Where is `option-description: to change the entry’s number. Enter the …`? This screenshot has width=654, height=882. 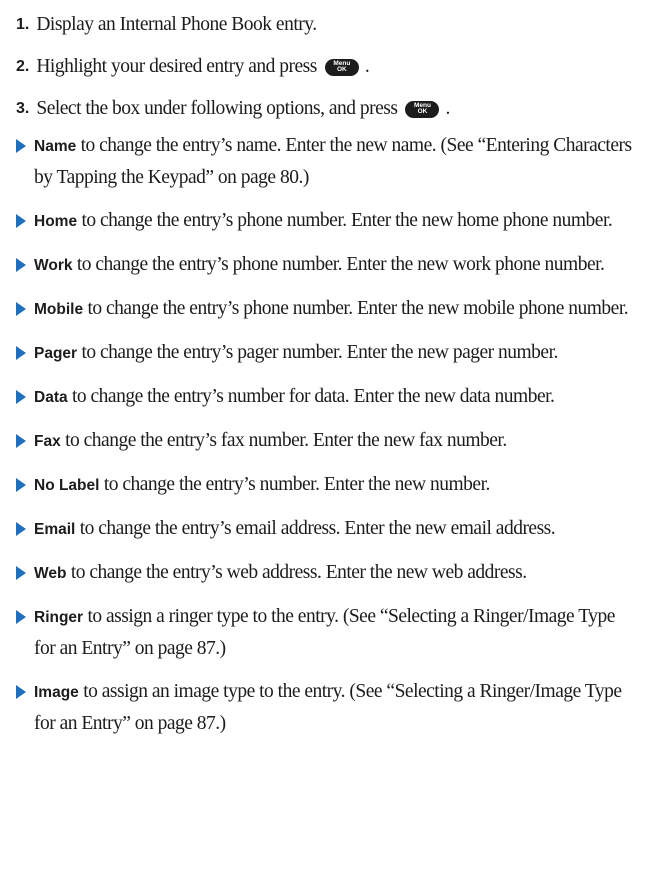 option-description: to change the entry’s number. Enter the … is located at coordinates (295, 484).